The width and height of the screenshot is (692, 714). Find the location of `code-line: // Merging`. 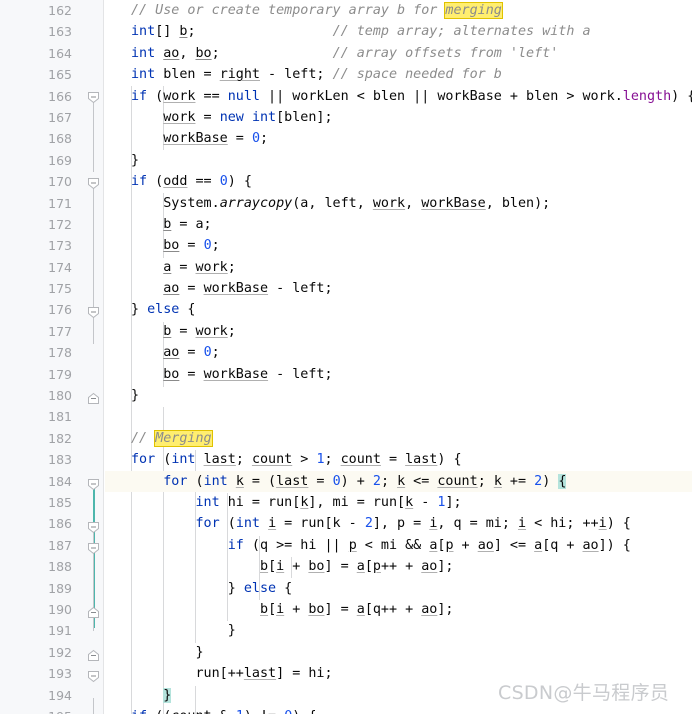

code-line: // Merging is located at coordinates (398, 438).